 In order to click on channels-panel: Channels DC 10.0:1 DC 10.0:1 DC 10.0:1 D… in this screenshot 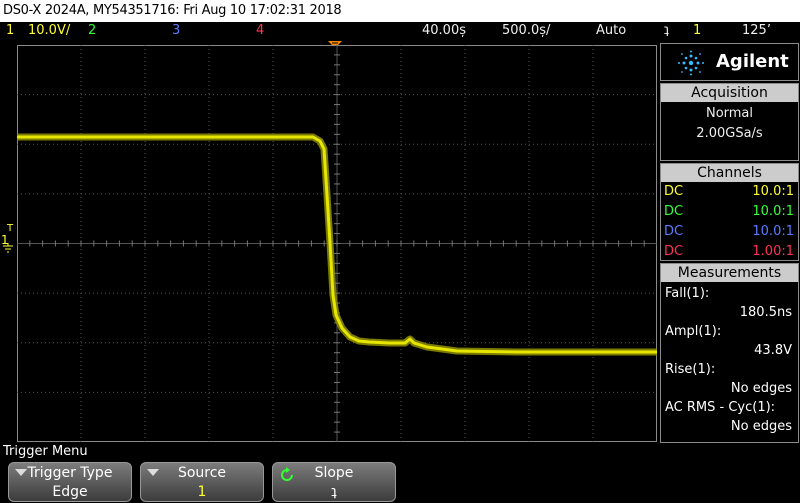, I will do `click(729, 212)`.